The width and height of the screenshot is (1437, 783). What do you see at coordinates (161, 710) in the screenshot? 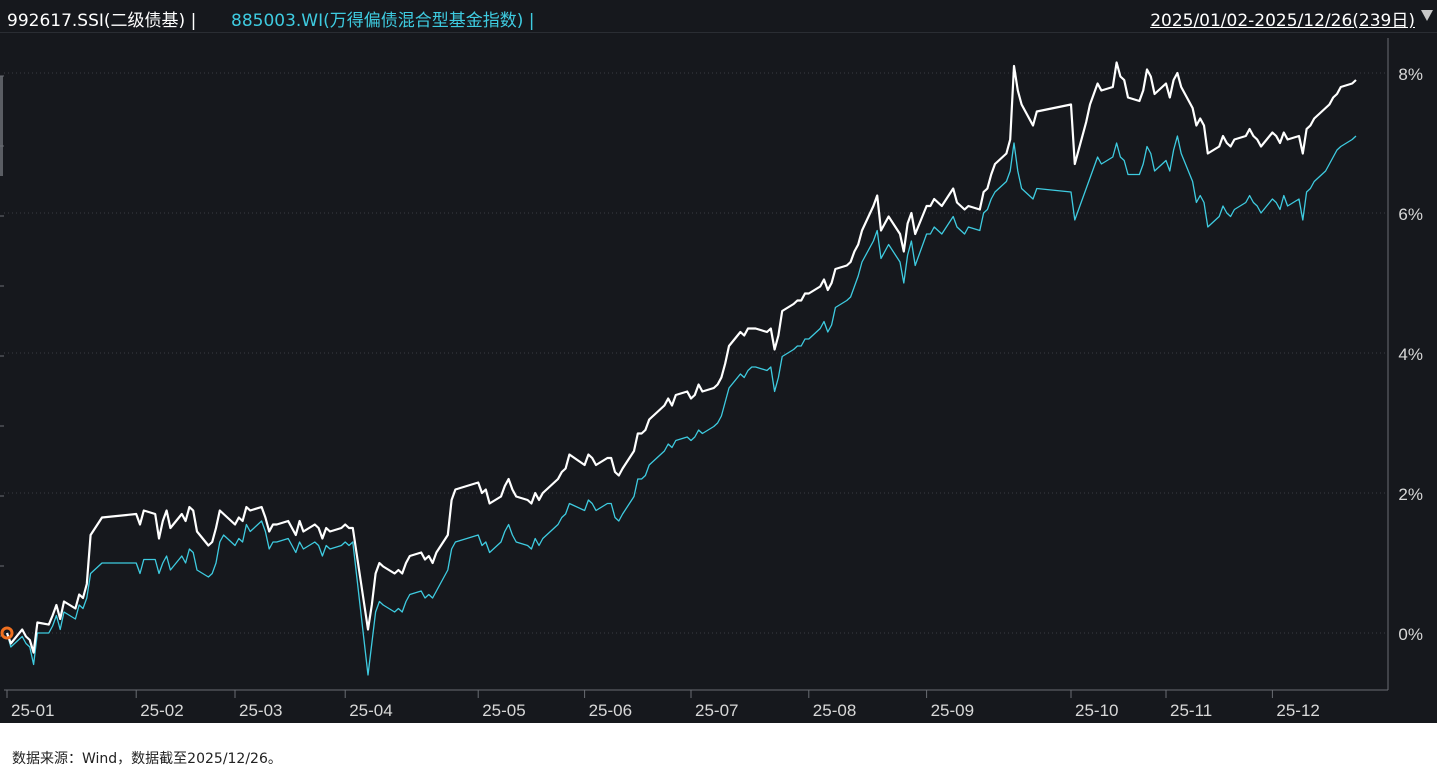
I see `x-tick-label: 25-02` at bounding box center [161, 710].